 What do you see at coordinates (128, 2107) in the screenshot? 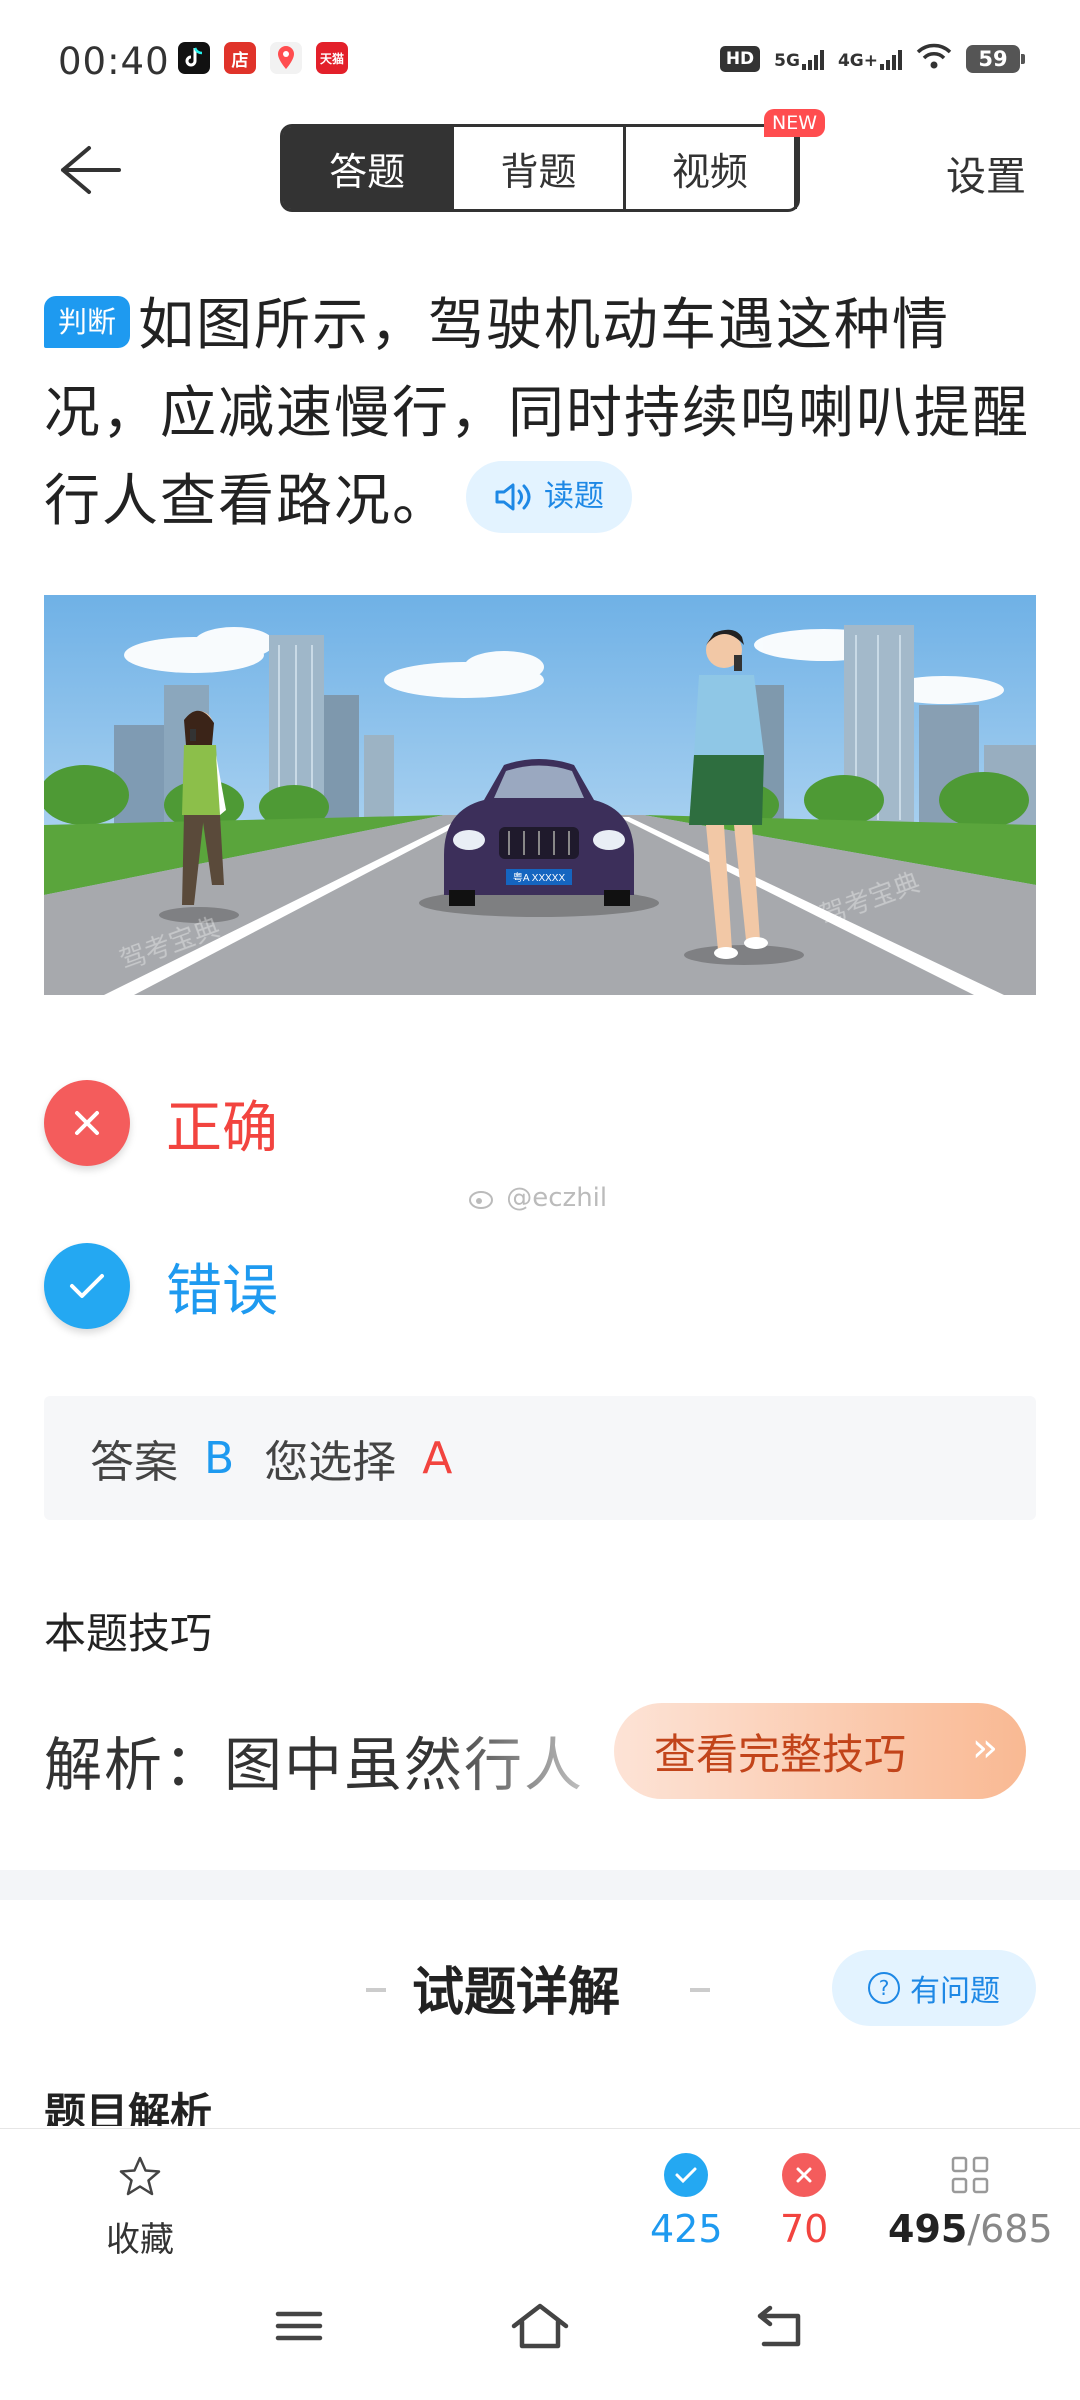
I see `analysis-section-title: 题目解析` at bounding box center [128, 2107].